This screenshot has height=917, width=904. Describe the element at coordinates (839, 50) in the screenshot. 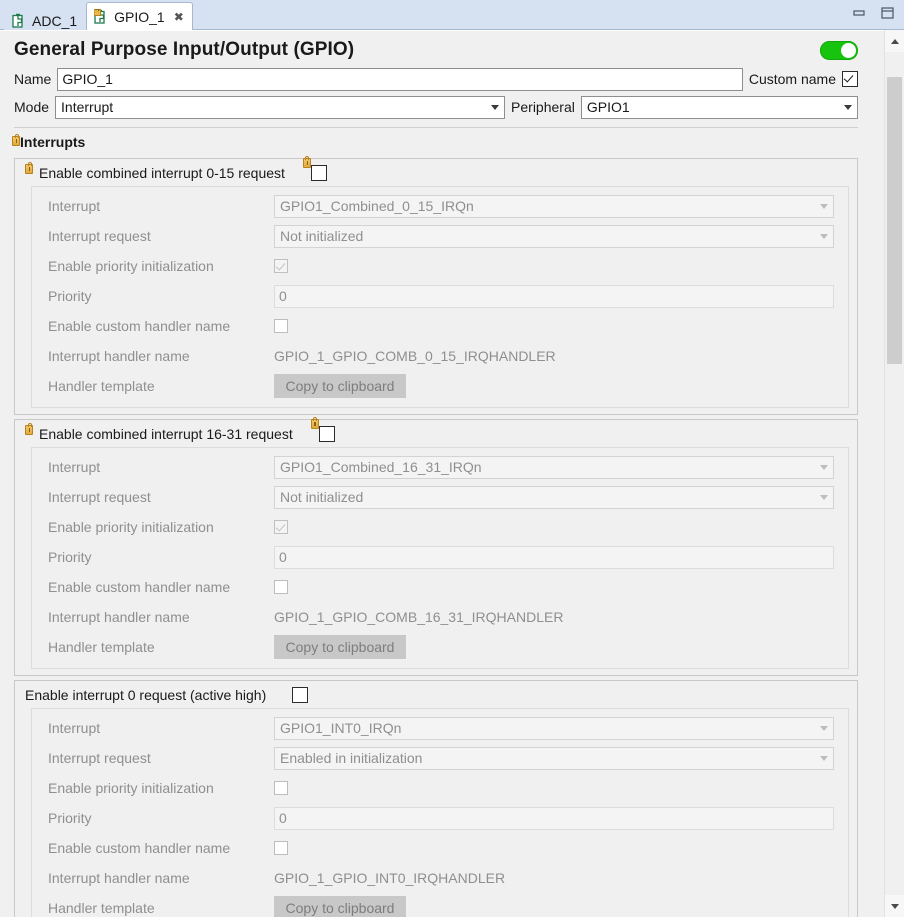

I see `enable-toggle` at that location.